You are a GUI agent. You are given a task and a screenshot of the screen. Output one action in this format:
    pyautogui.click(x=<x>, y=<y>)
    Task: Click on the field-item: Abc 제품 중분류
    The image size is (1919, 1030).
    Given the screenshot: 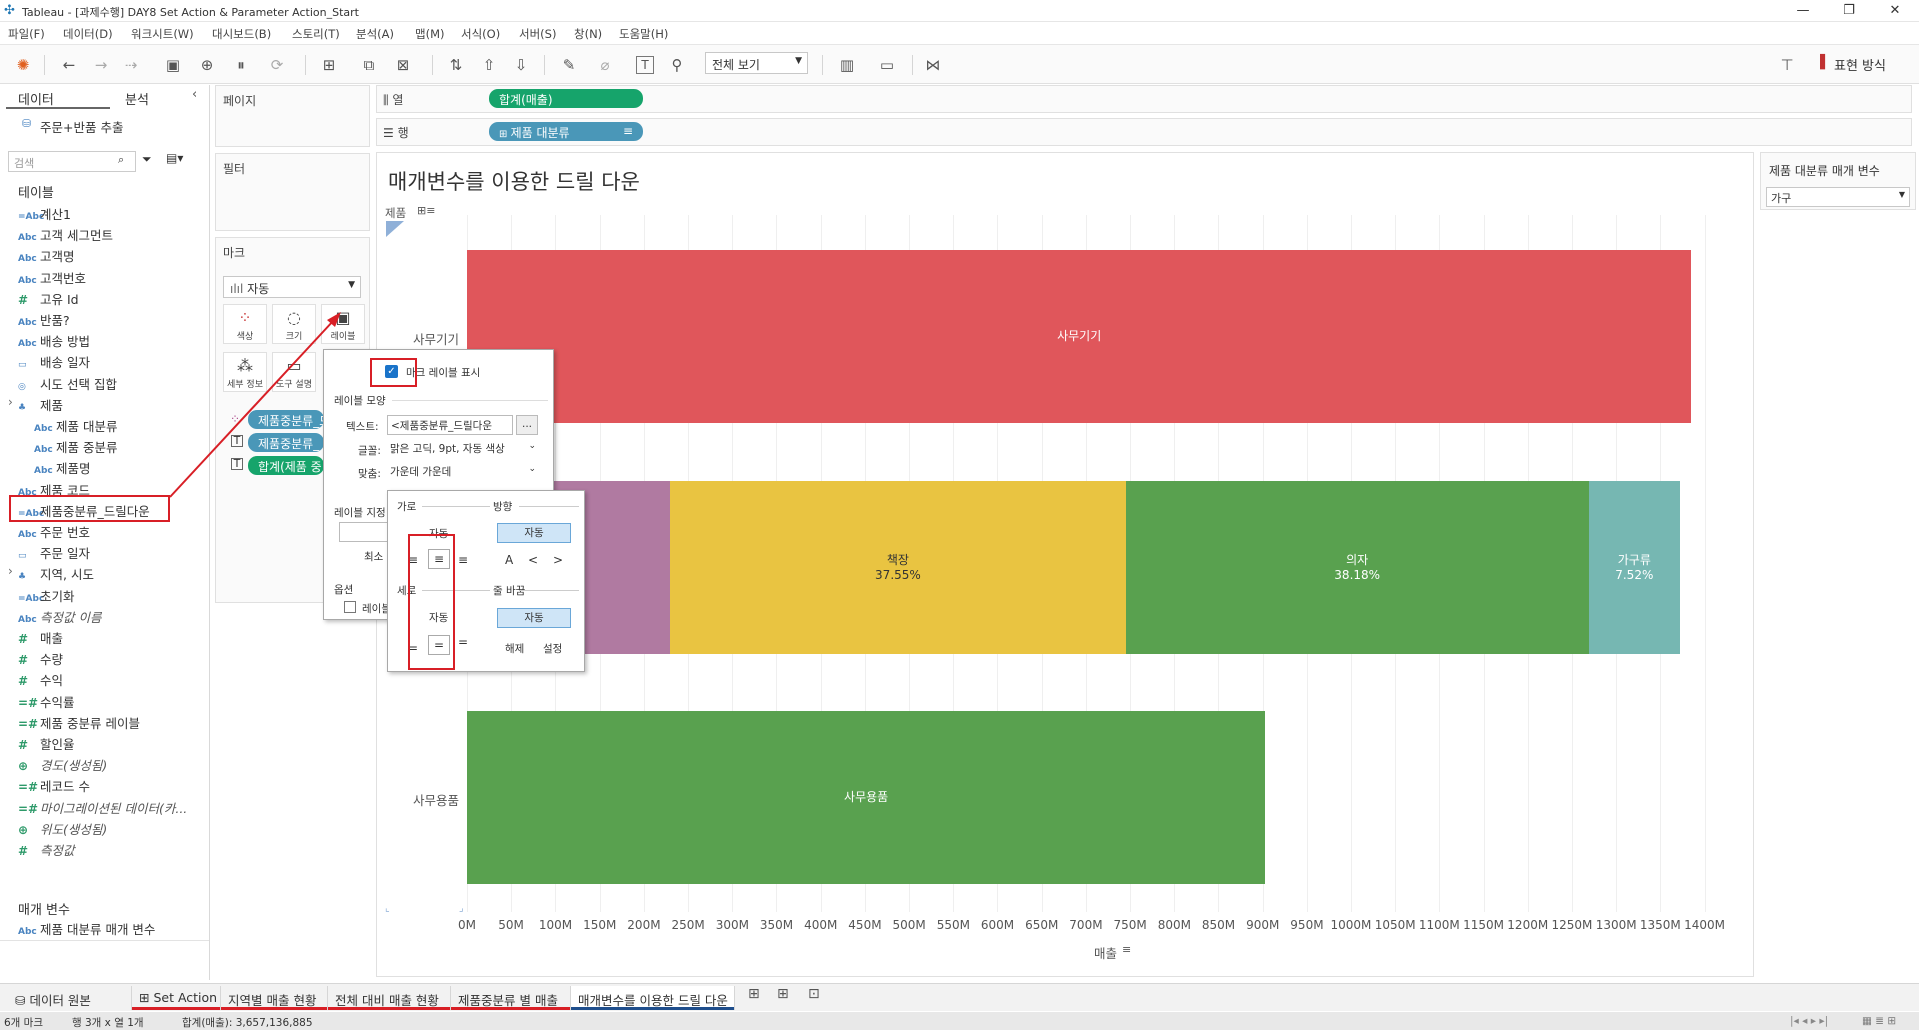 What is the action you would take?
    pyautogui.click(x=75, y=446)
    